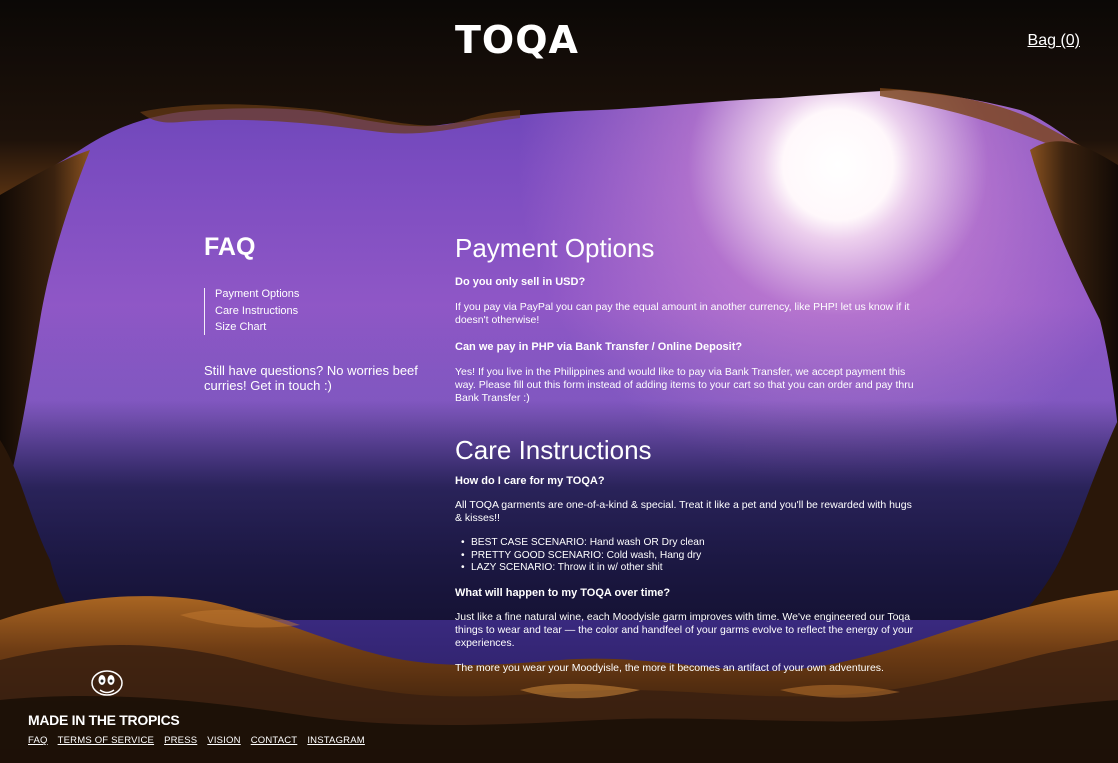 This screenshot has height=763, width=1118. Describe the element at coordinates (690, 568) in the screenshot. I see `care-item: LAZY SCENARIO: Throw it in w/ other shit` at that location.